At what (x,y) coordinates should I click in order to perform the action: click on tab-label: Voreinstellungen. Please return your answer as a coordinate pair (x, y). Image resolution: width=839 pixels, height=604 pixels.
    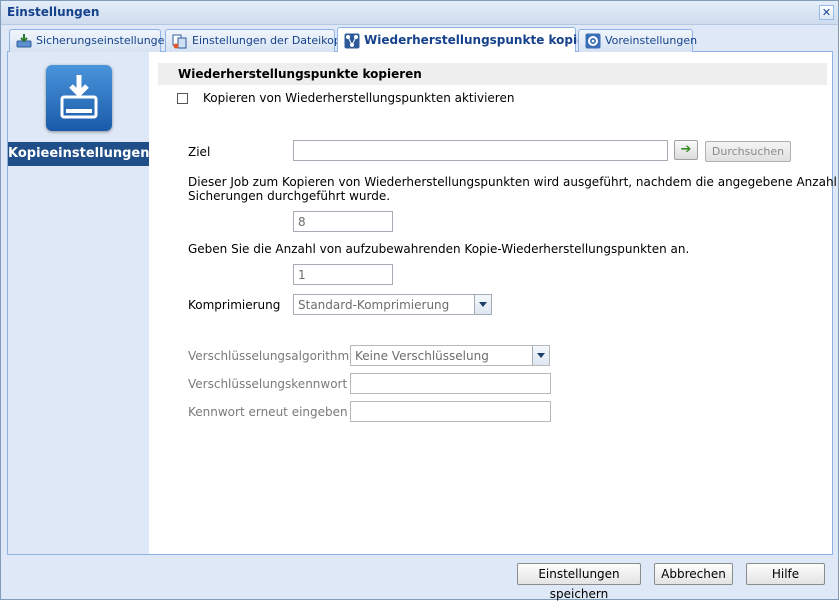
    Looking at the image, I should click on (651, 40).